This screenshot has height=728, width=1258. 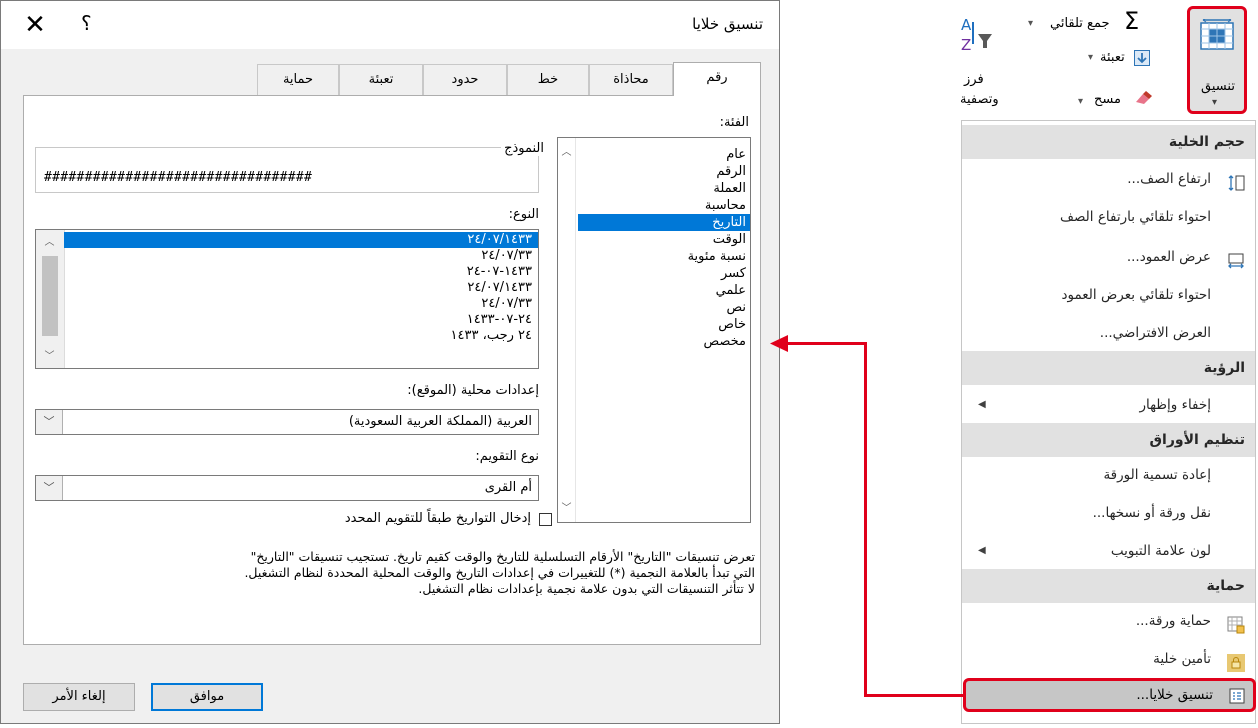 What do you see at coordinates (631, 80) in the screenshot?
I see `tab-alignment: محاذاة` at bounding box center [631, 80].